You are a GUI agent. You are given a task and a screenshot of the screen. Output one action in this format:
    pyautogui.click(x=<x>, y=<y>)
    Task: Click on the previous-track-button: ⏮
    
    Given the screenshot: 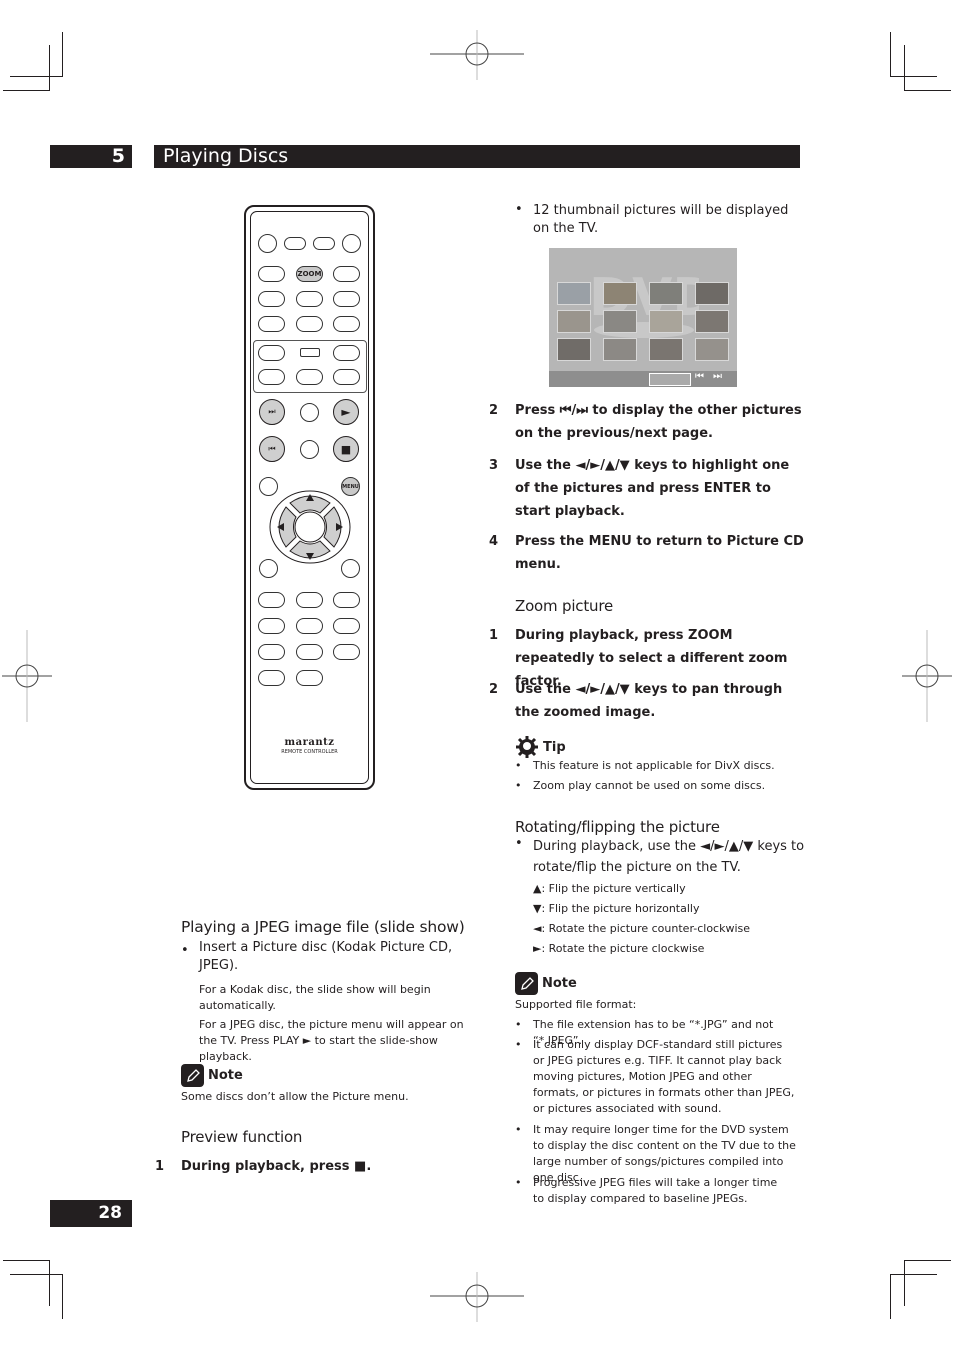 What is the action you would take?
    pyautogui.click(x=272, y=449)
    